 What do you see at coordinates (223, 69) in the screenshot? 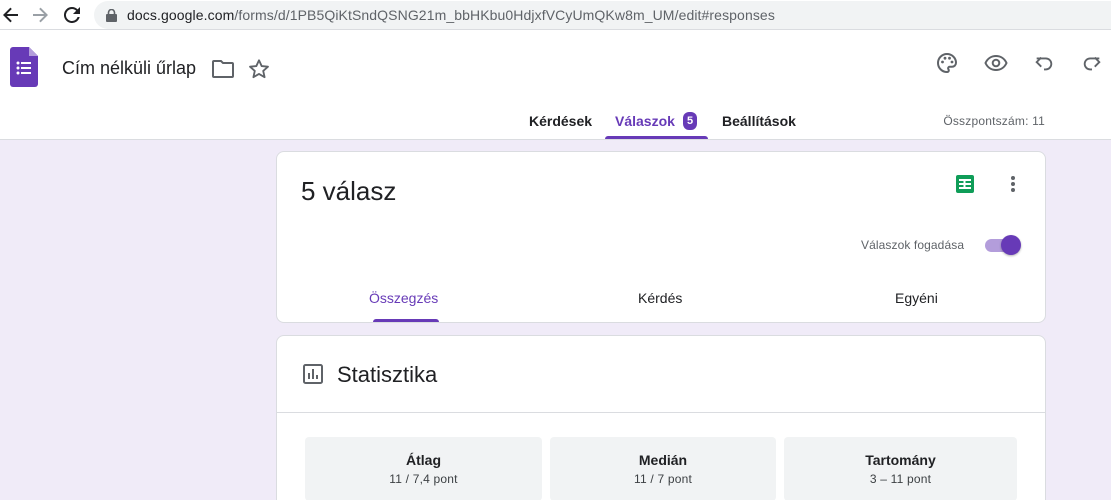
I see `folder-icon` at bounding box center [223, 69].